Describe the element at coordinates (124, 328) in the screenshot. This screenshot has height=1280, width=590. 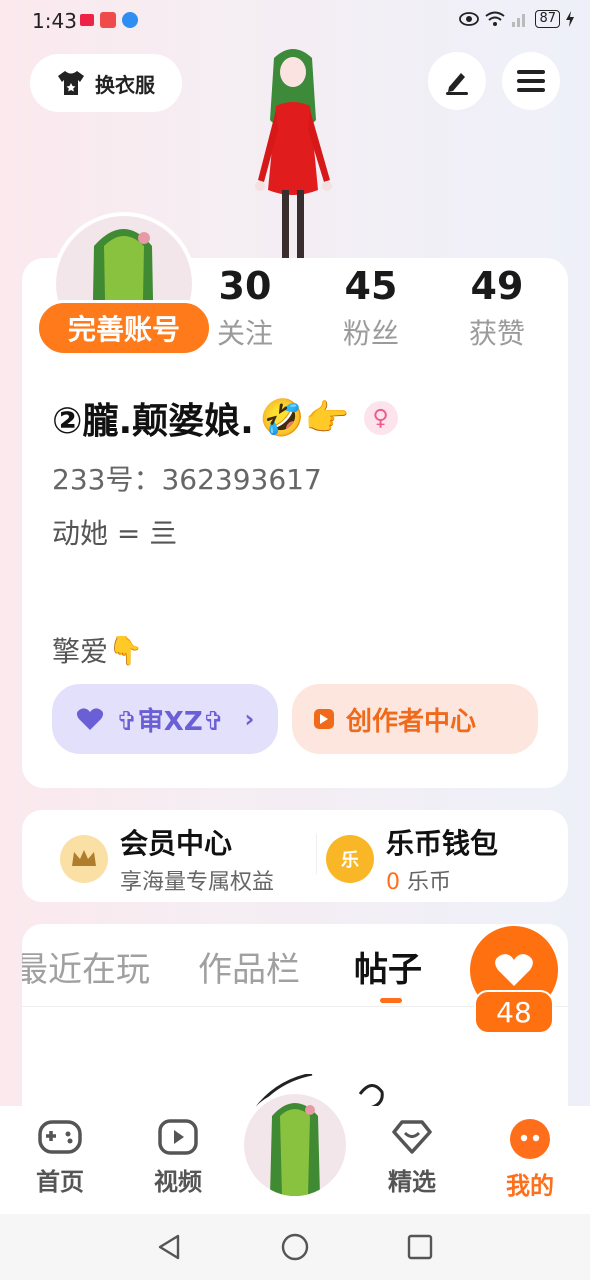
I see `complete-account-badge: 完善账号` at that location.